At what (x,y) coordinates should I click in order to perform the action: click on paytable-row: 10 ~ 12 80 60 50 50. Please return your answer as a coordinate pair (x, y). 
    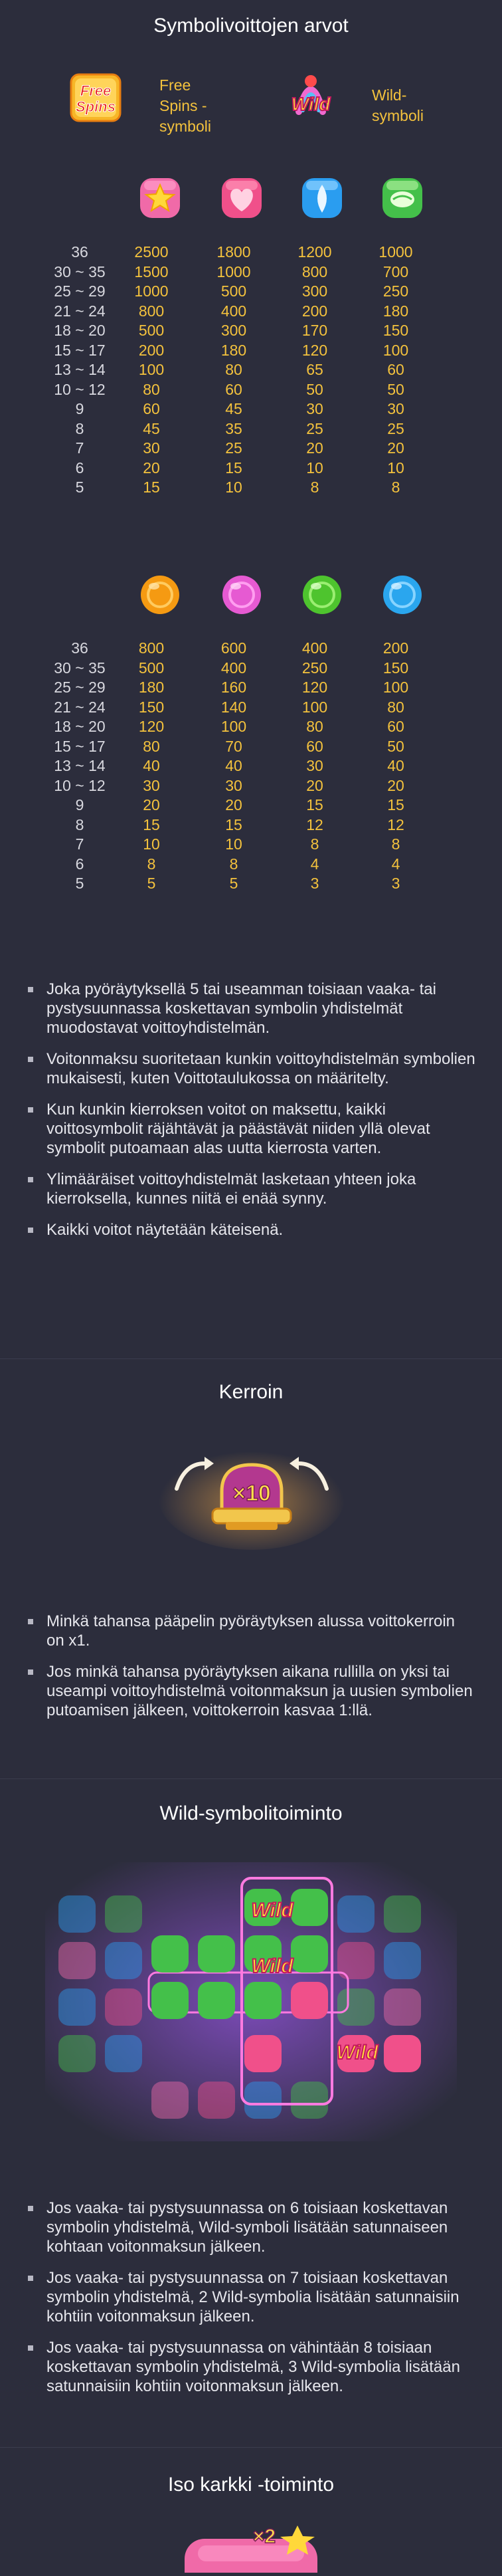
    Looking at the image, I should click on (251, 390).